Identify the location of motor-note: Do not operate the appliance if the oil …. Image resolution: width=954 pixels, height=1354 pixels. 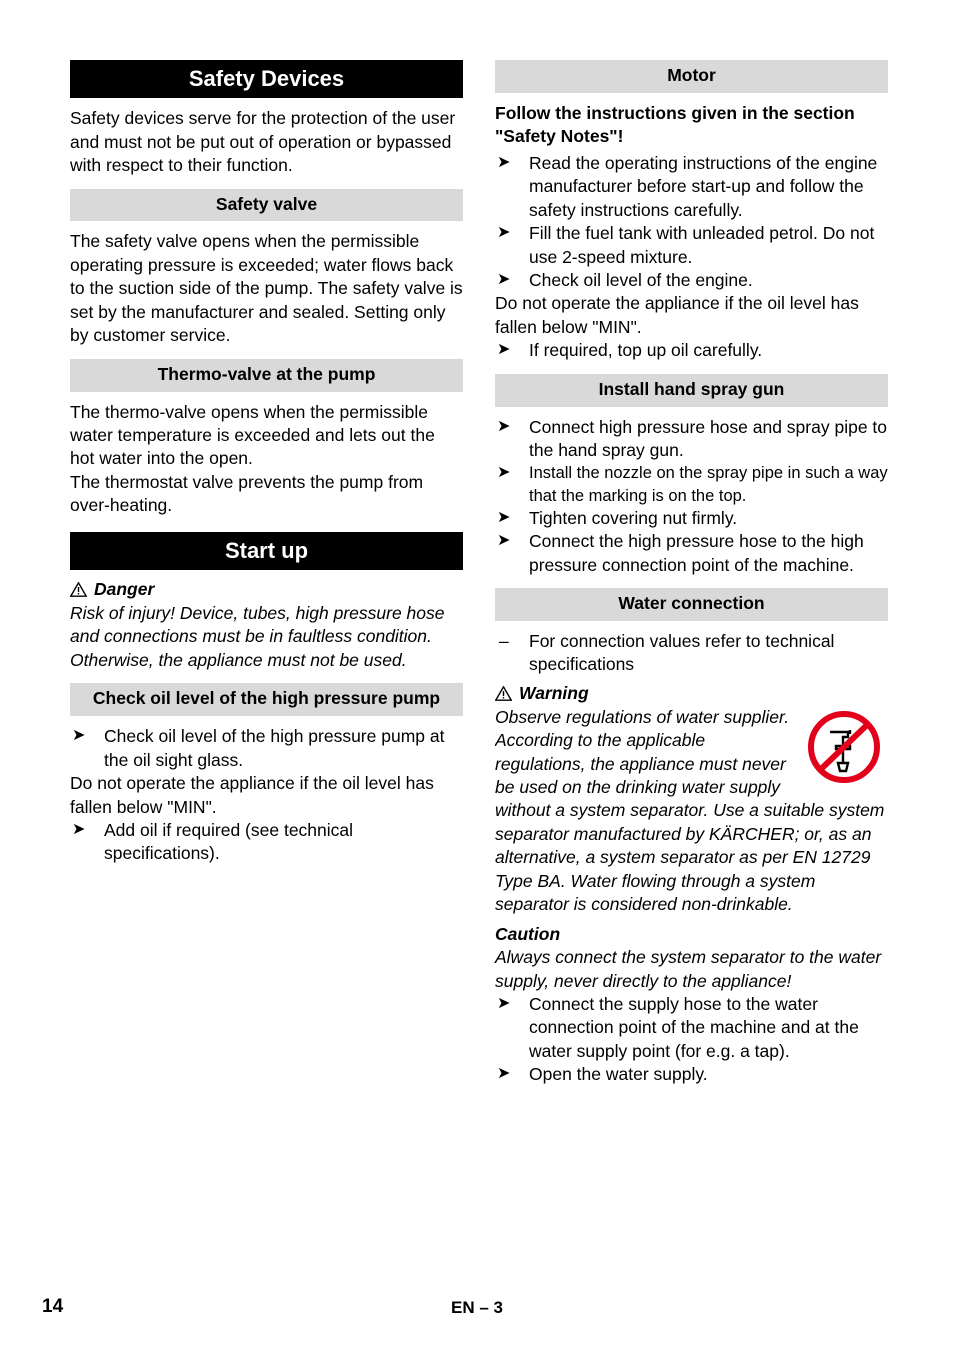
(677, 315).